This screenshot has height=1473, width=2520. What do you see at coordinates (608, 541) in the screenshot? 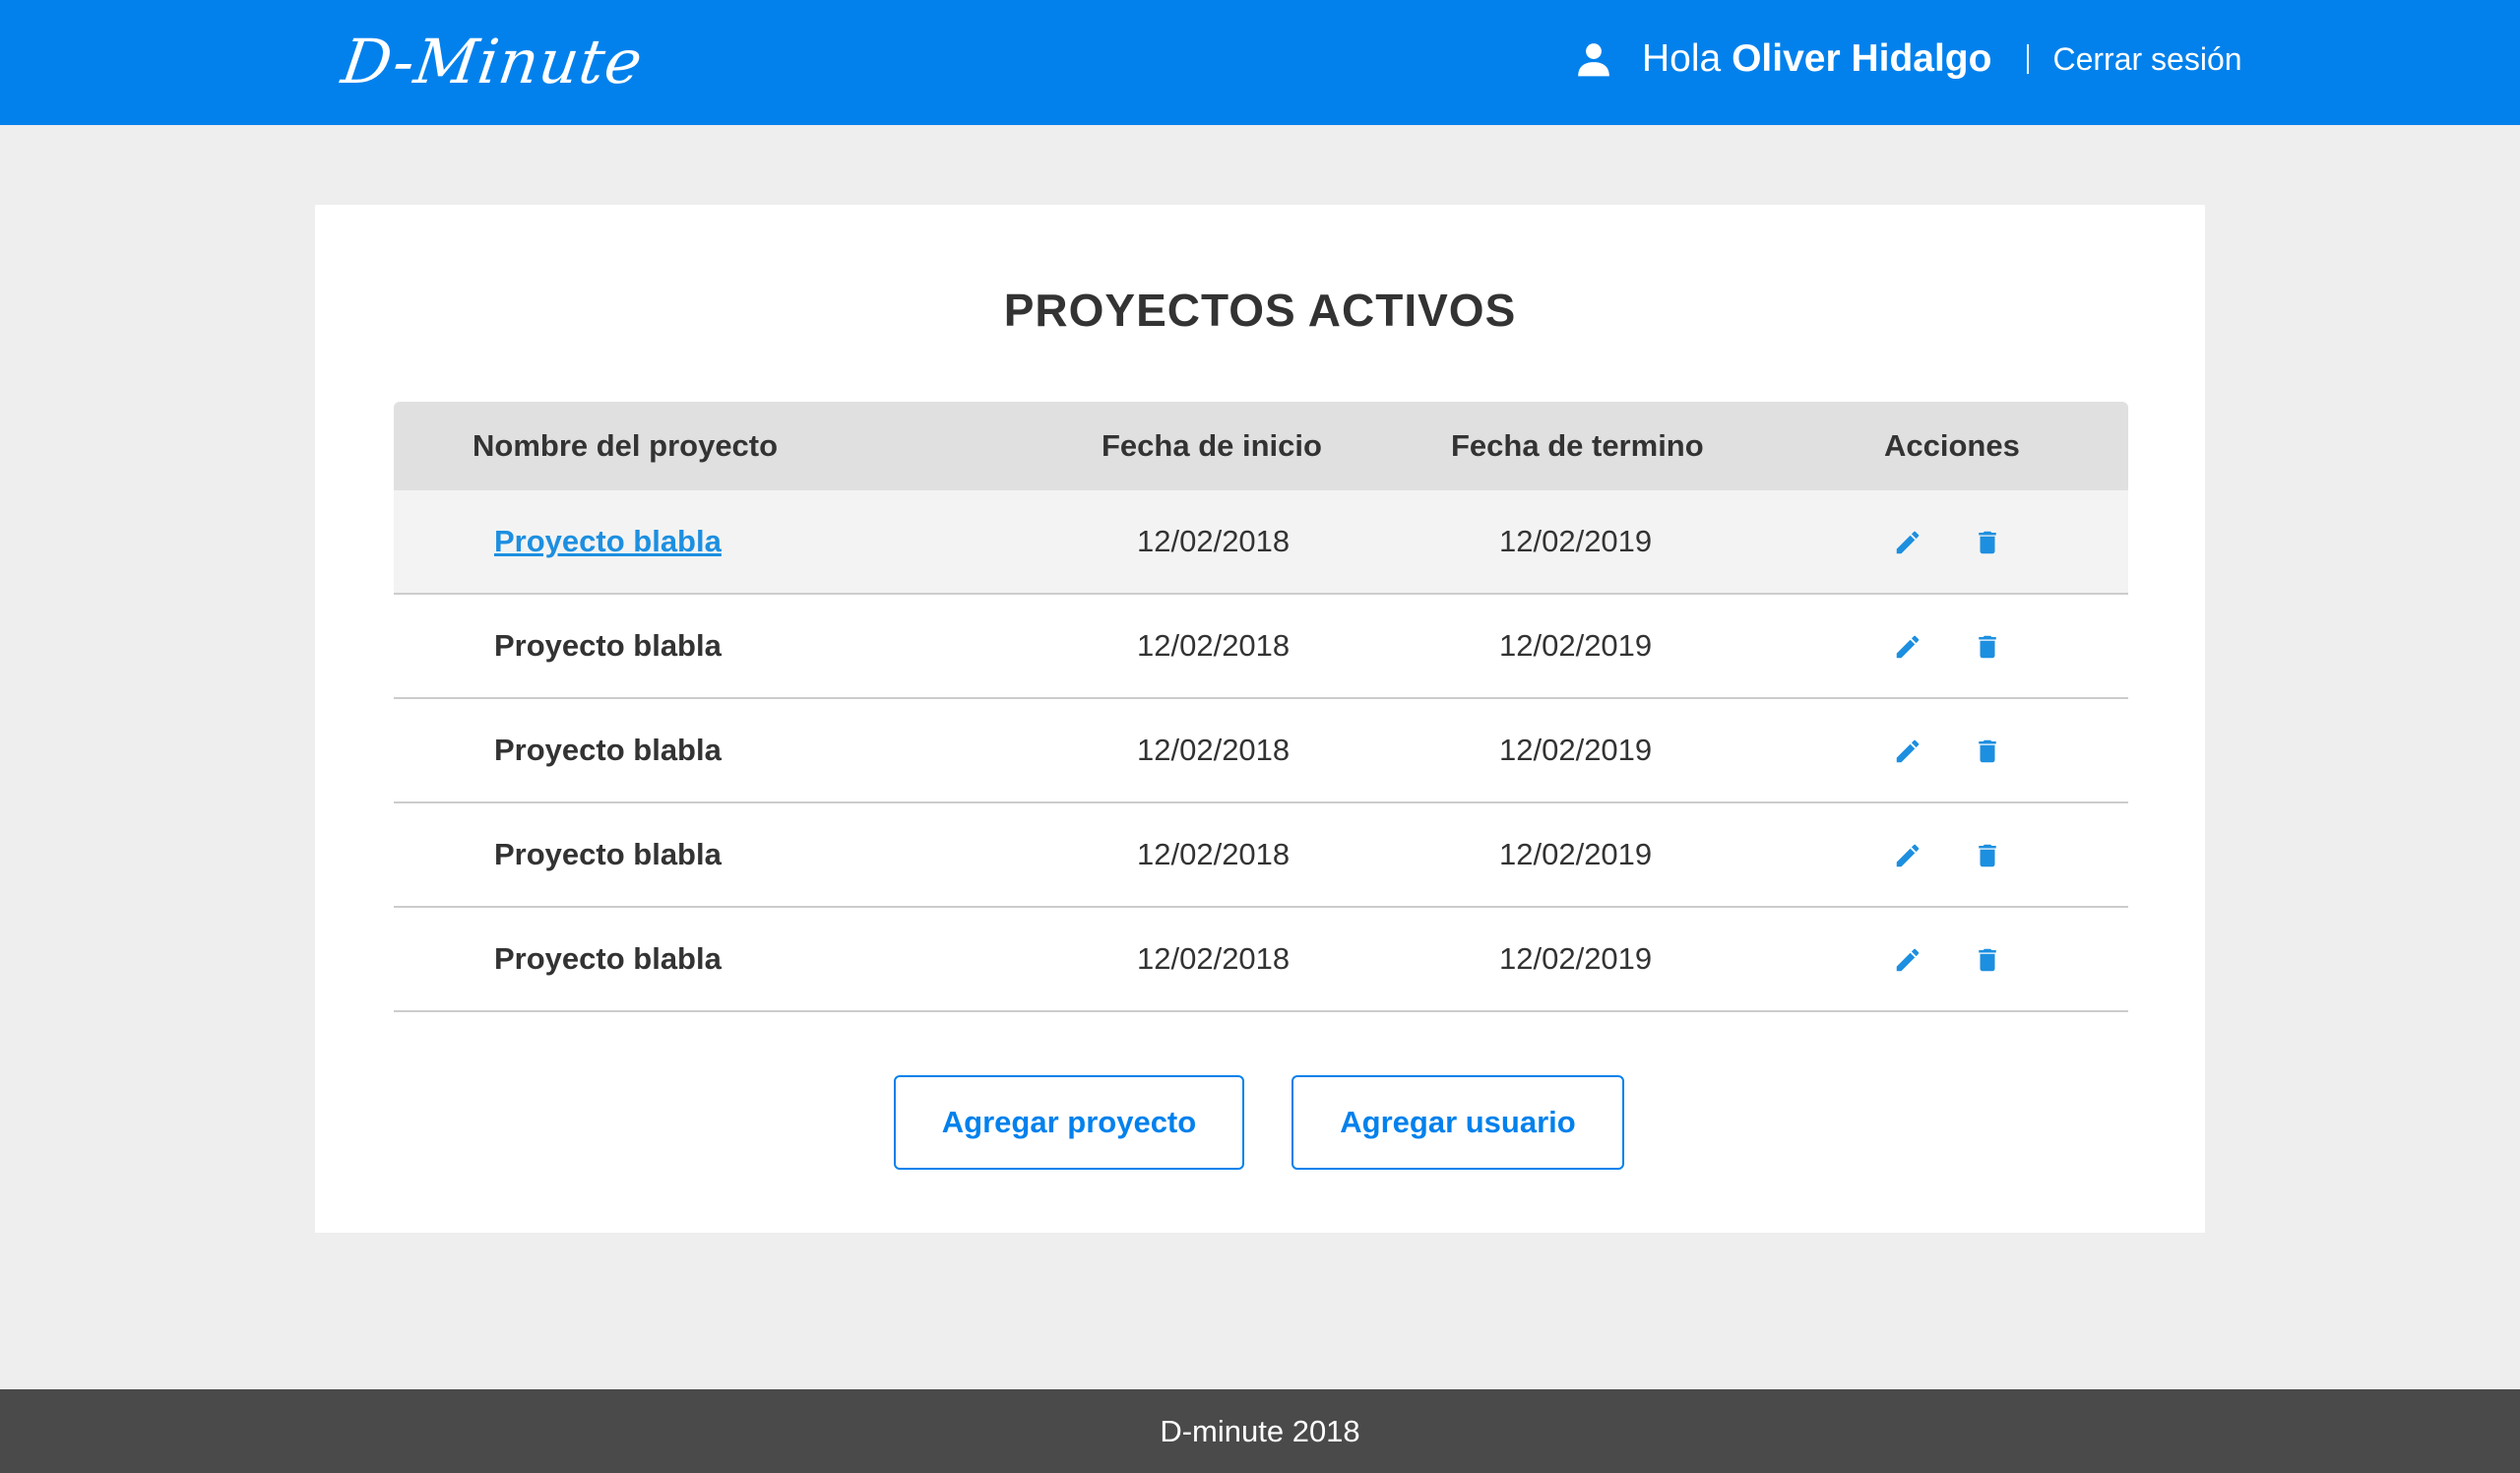
I see `project-name-link: Proyecto blabla` at bounding box center [608, 541].